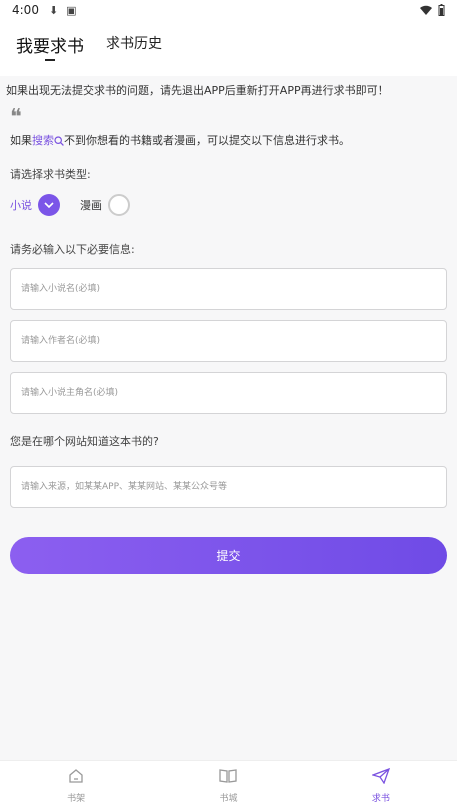  What do you see at coordinates (441, 10) in the screenshot?
I see `battery-icon` at bounding box center [441, 10].